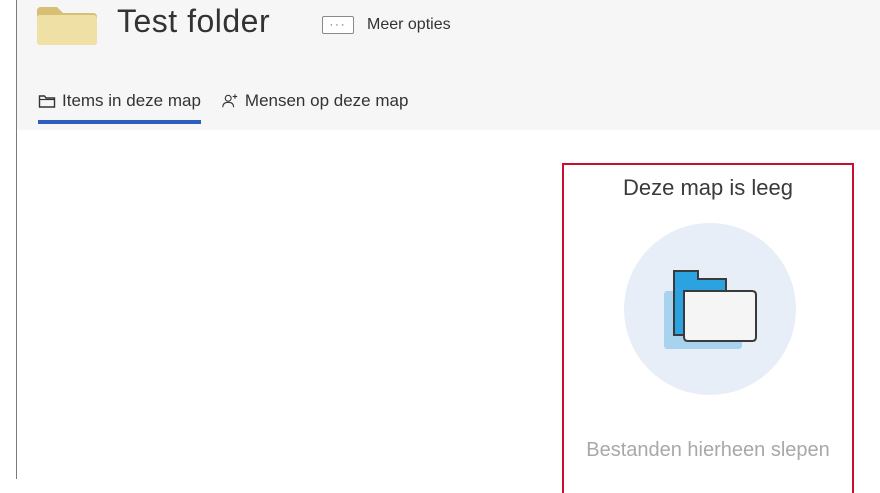 This screenshot has height=493, width=880. Describe the element at coordinates (326, 100) in the screenshot. I see `tab-people-label: Mensen op deze map` at that location.